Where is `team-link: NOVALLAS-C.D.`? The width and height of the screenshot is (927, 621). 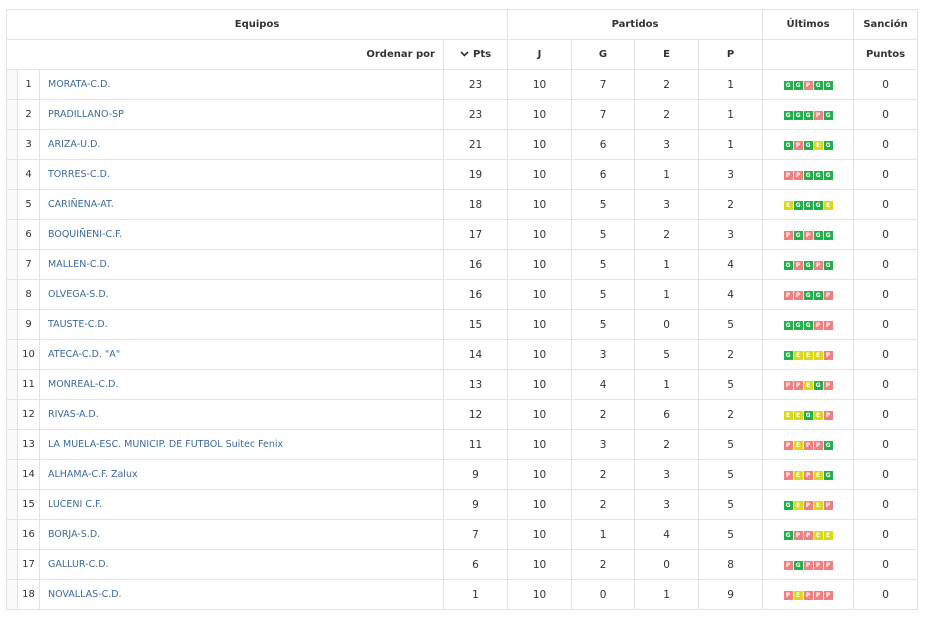
team-link: NOVALLAS-C.D. is located at coordinates (85, 594).